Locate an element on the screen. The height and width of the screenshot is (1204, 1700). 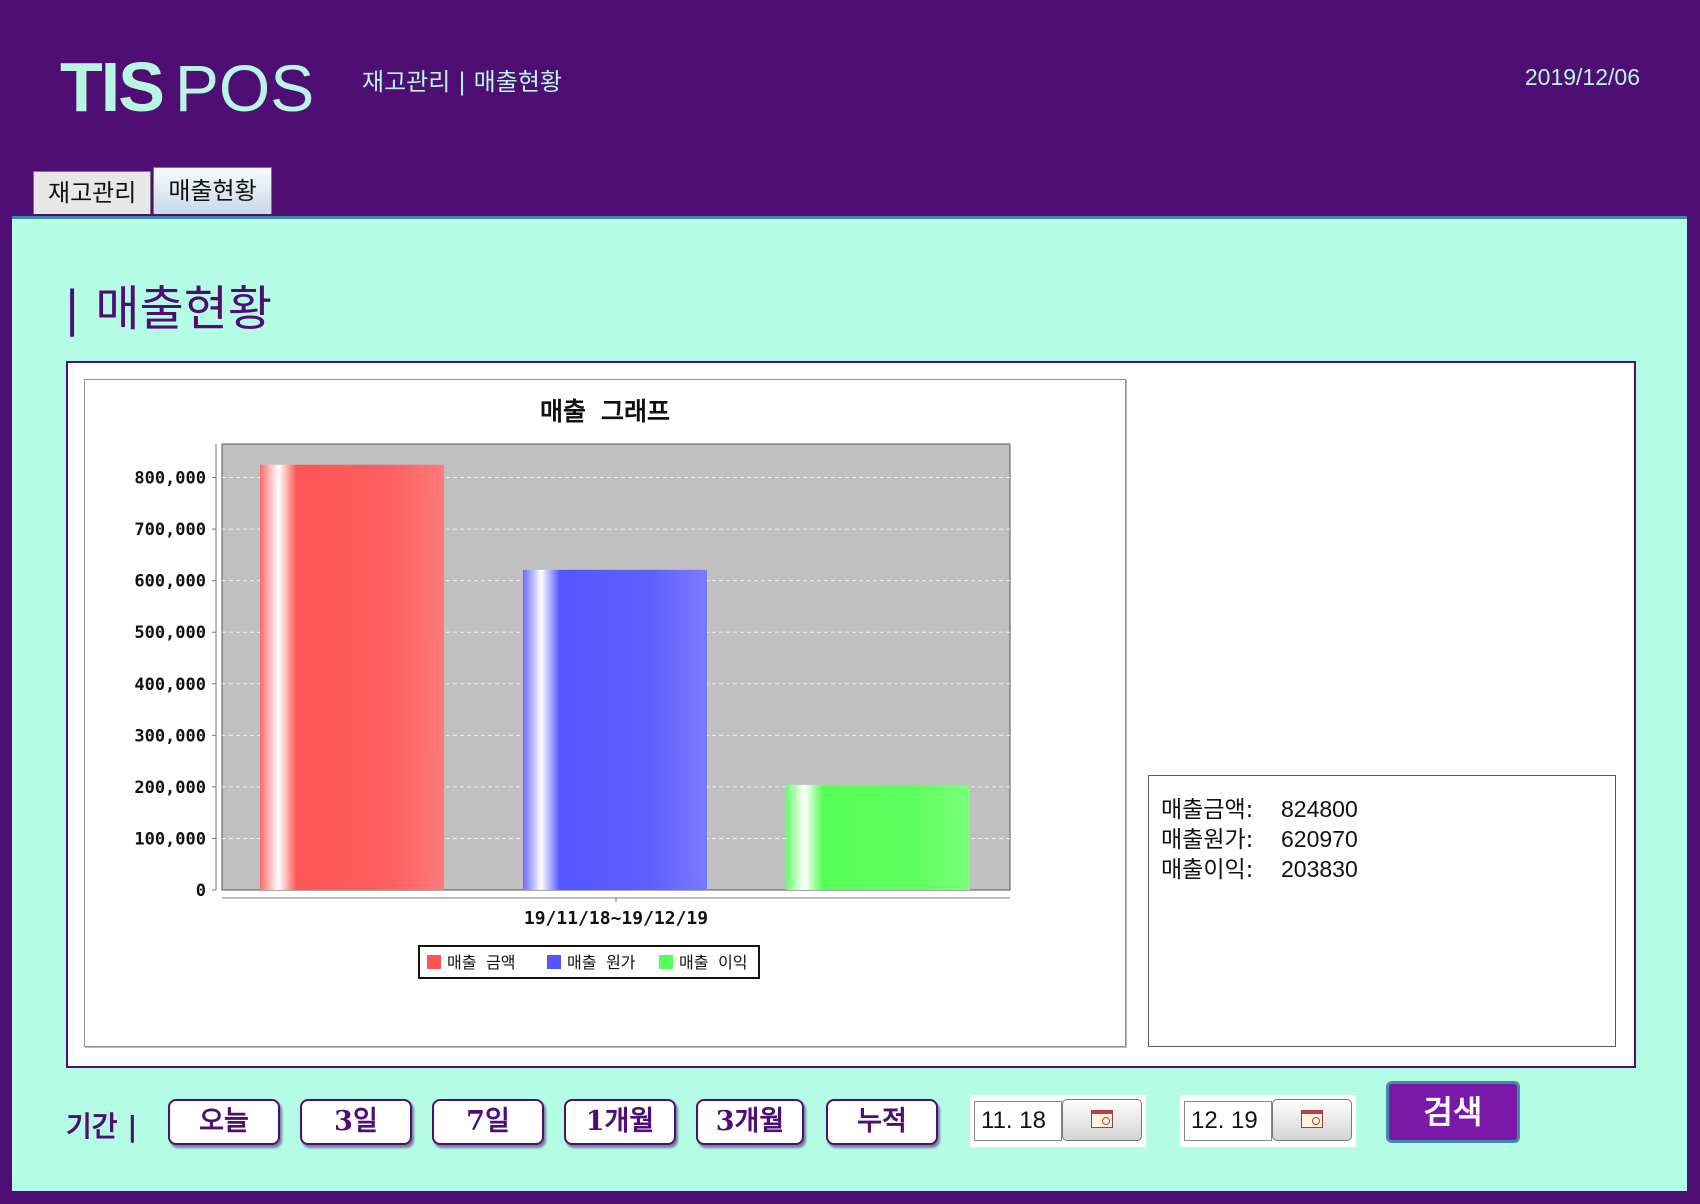
period-today-button: 오늘 is located at coordinates (224, 1122).